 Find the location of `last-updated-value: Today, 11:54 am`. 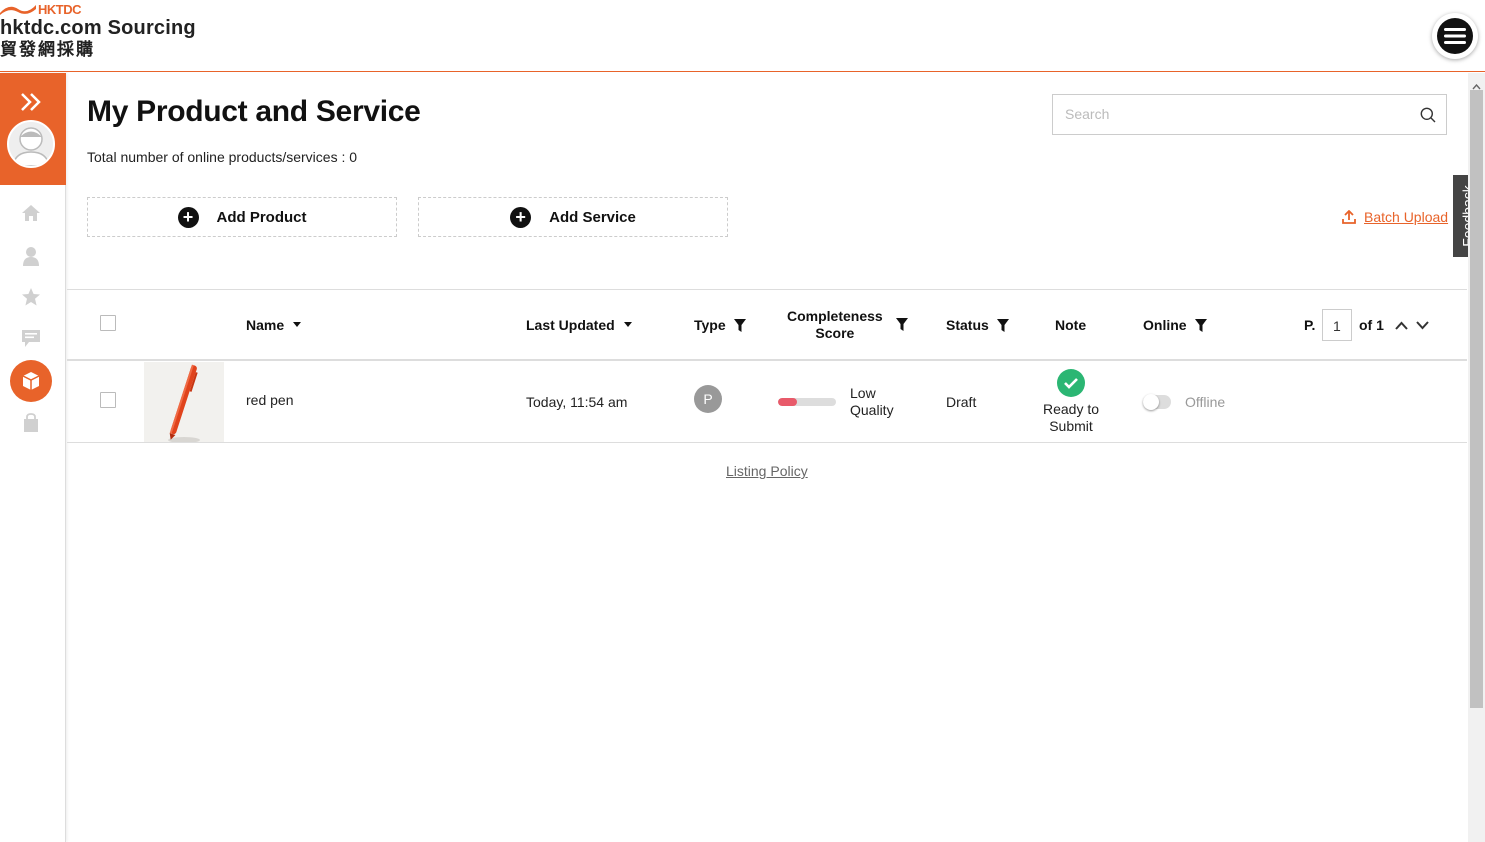

last-updated-value: Today, 11:54 am is located at coordinates (577, 402).